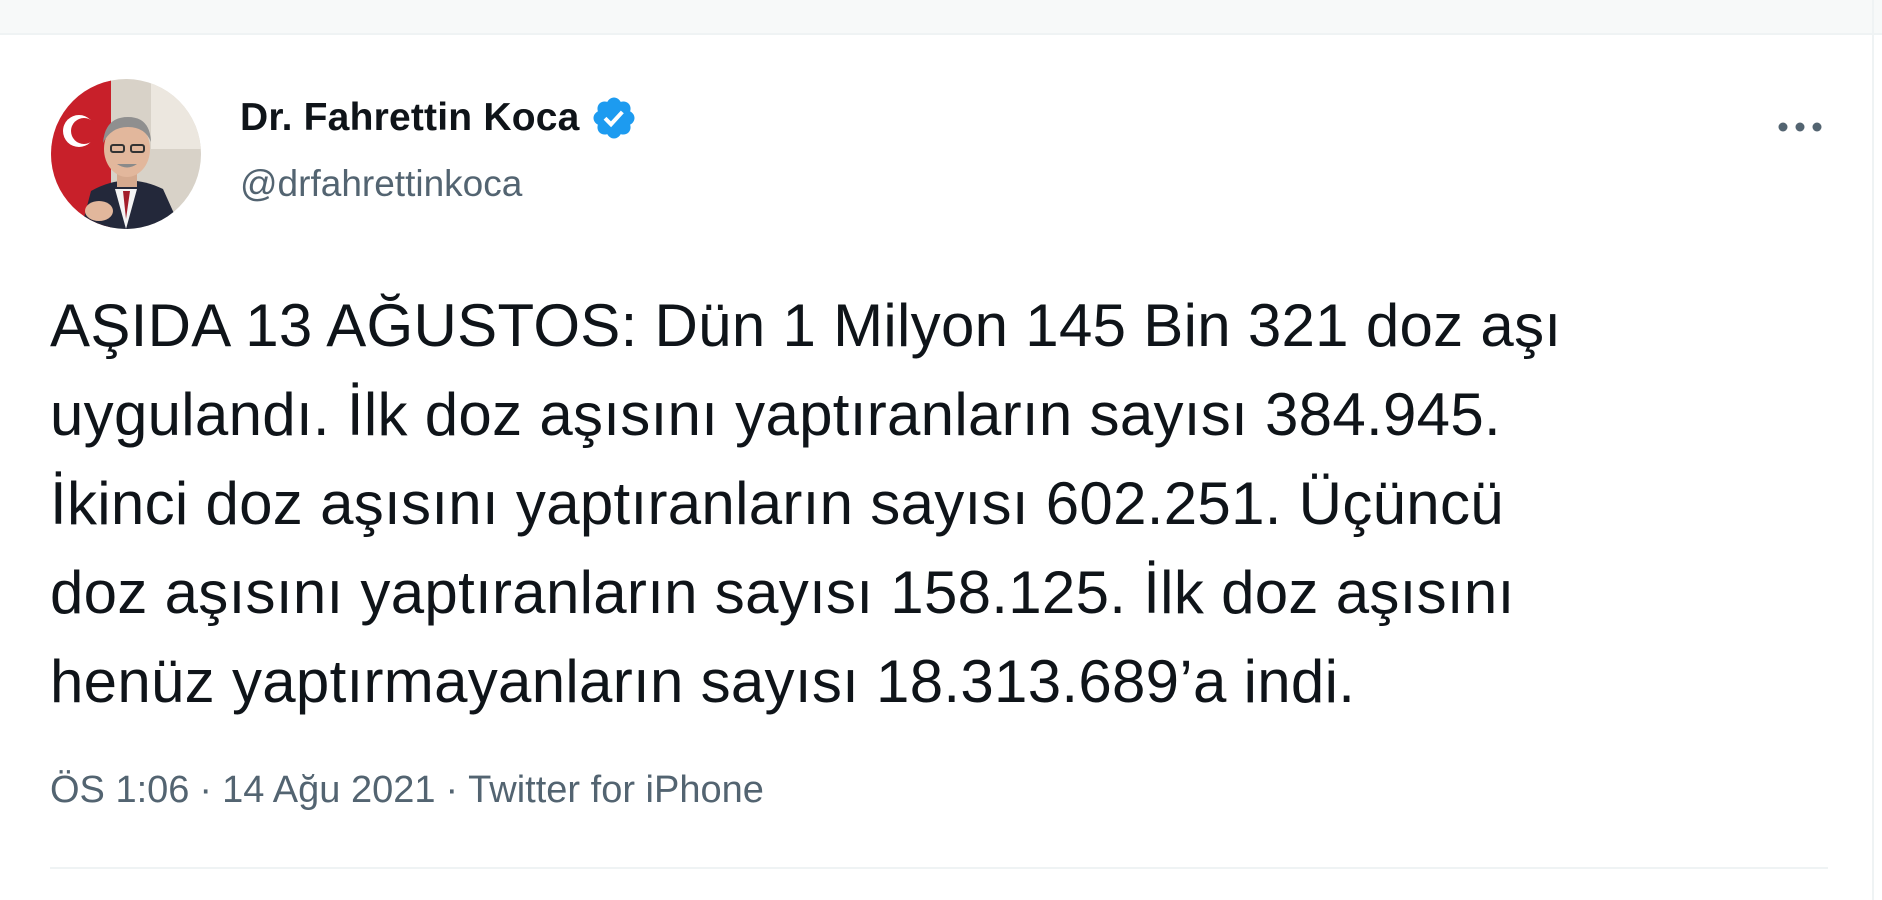 Image resolution: width=1882 pixels, height=900 pixels. Describe the element at coordinates (381, 184) in the screenshot. I see `author-handle: @drfahrettinkoca` at that location.